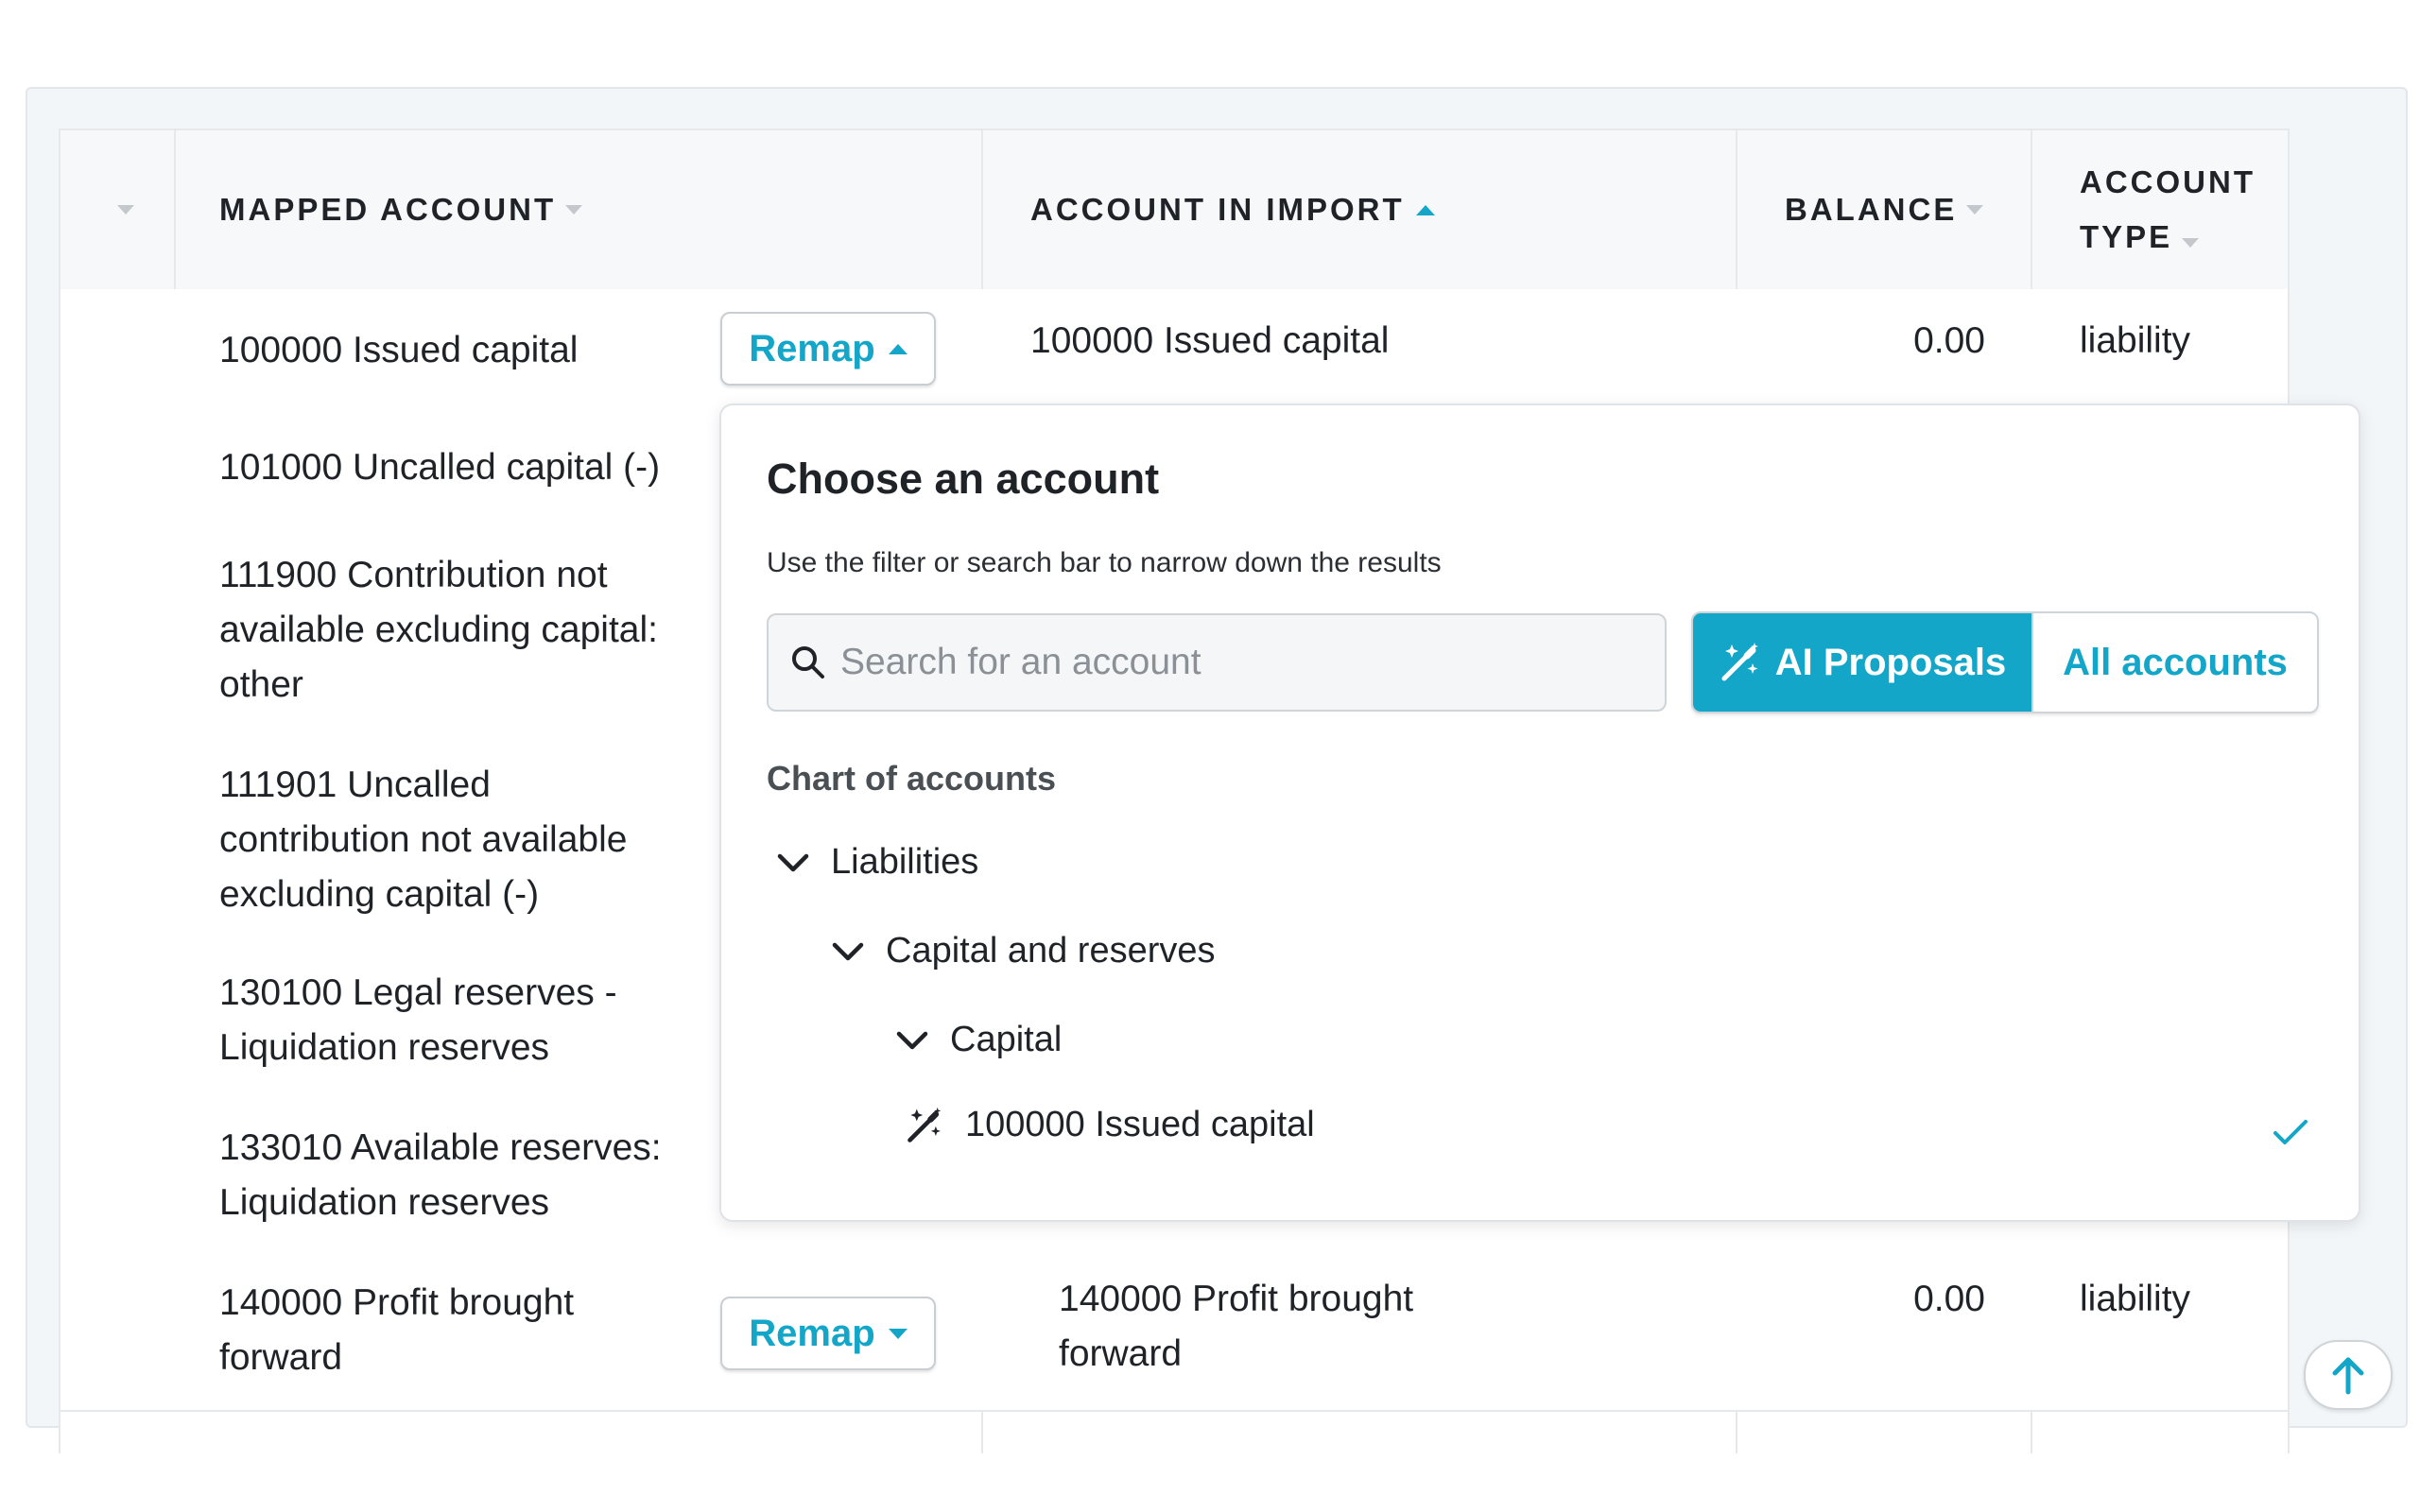  I want to click on mapped-account: 100000 Issued capital, so click(399, 350).